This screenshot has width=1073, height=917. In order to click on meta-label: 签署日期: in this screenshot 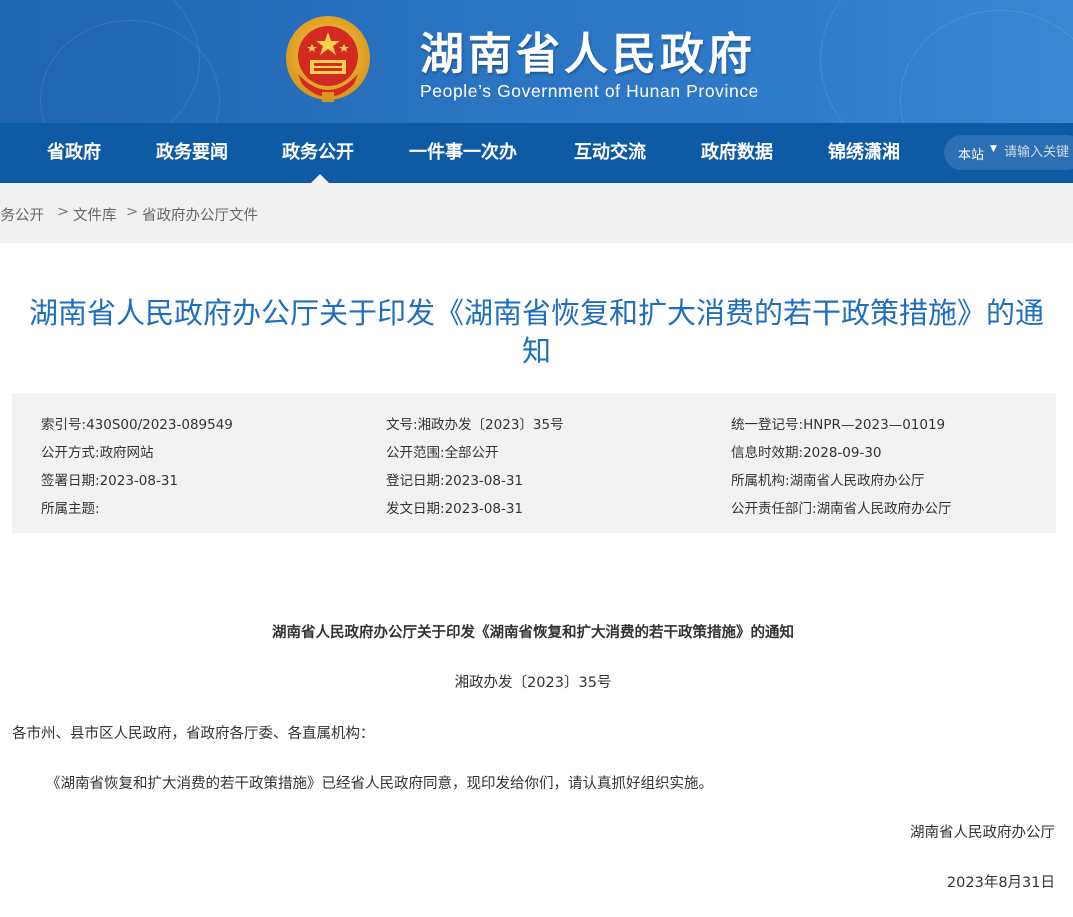, I will do `click(70, 481)`.